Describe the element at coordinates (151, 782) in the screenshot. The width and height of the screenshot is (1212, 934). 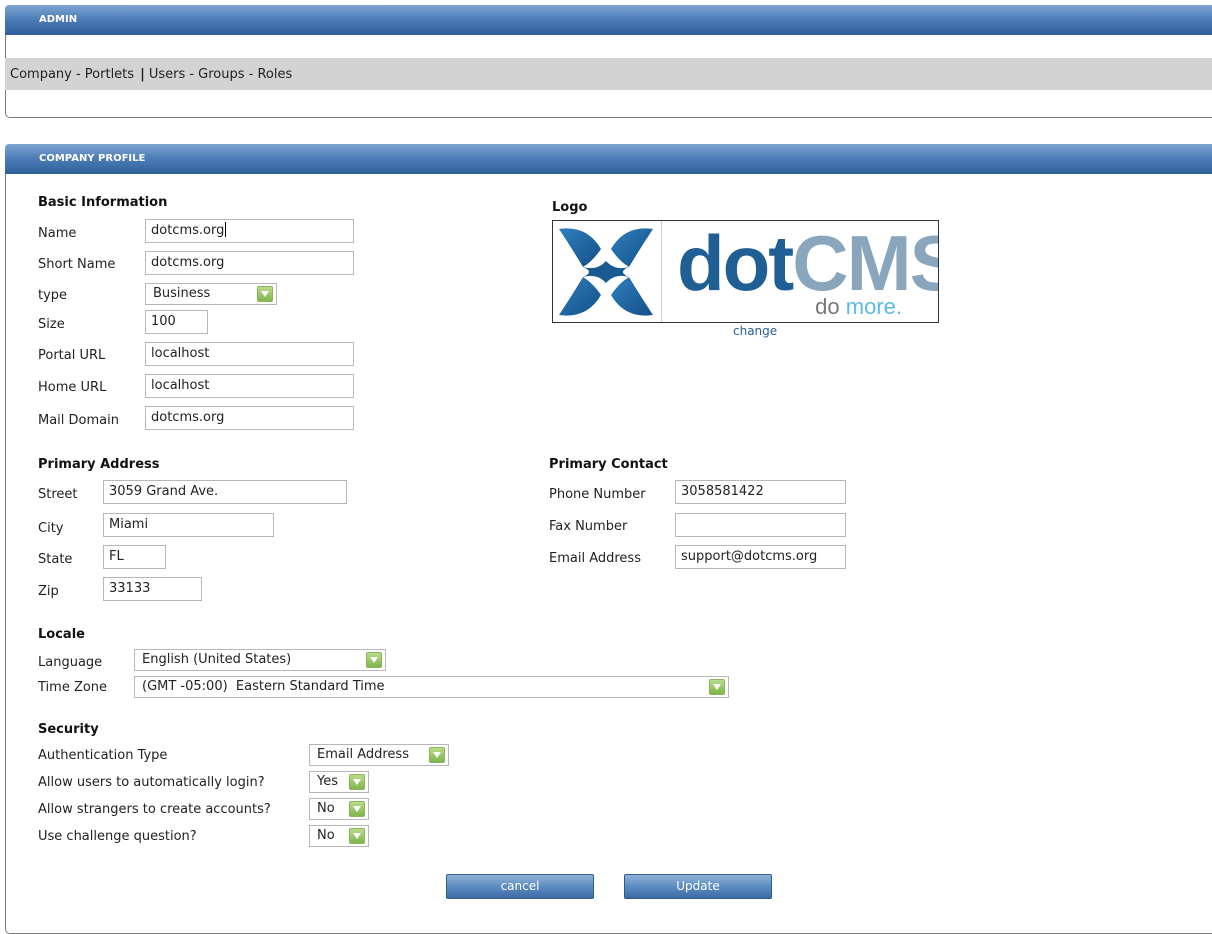
I see `auto-login-label: Allow users to automatically login?` at that location.